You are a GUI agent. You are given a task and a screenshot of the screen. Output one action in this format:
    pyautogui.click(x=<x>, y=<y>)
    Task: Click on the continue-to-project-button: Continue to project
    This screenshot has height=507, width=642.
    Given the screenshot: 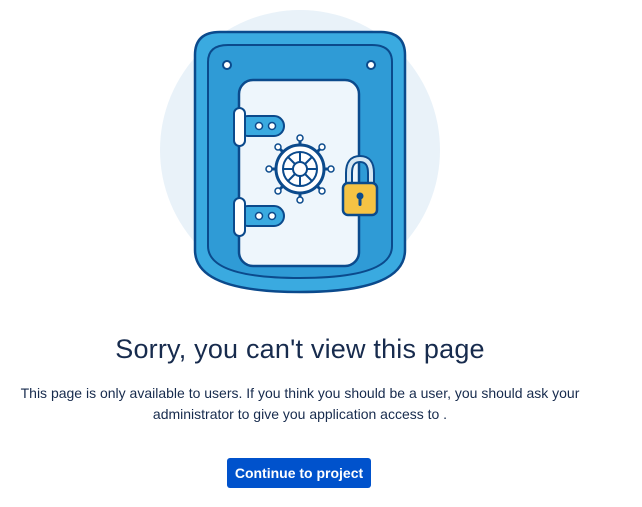 What is the action you would take?
    pyautogui.click(x=299, y=473)
    